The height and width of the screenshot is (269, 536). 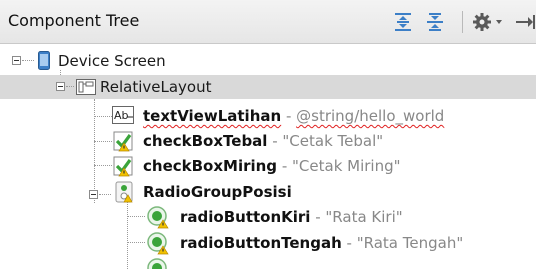 I want to click on hide-panel-icon, so click(x=525, y=22).